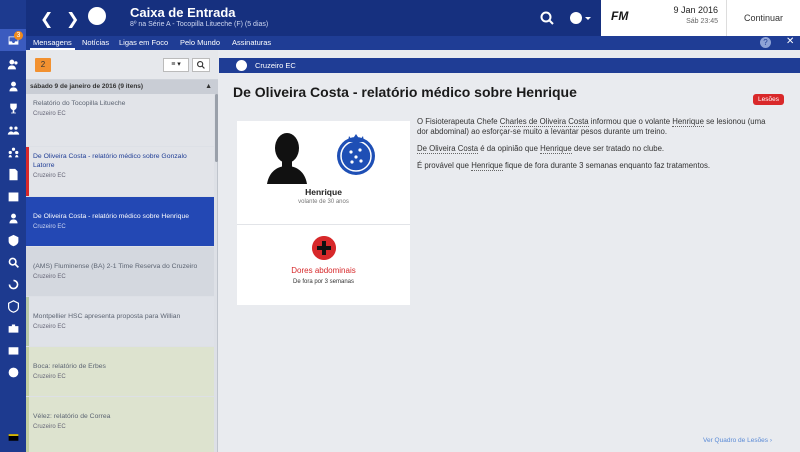  I want to click on calendar-icon, so click(13, 196).